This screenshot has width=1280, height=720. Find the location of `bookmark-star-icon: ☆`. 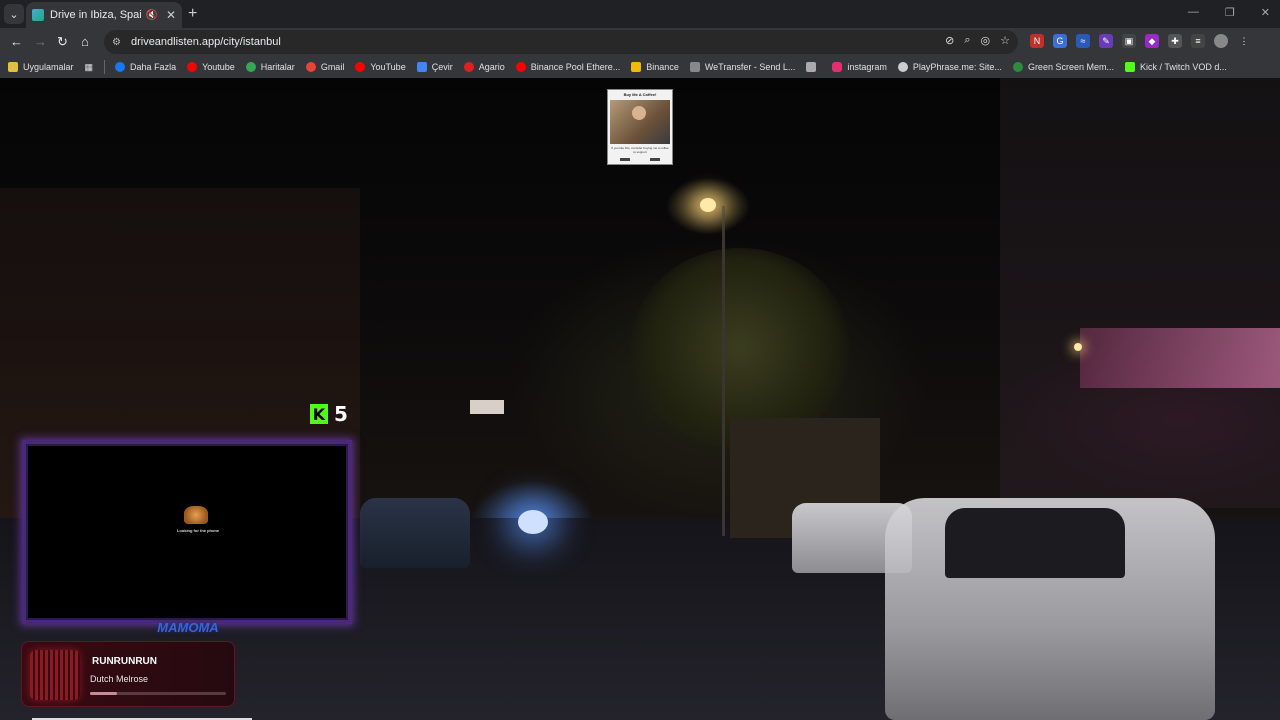

bookmark-star-icon: ☆ is located at coordinates (1005, 40).